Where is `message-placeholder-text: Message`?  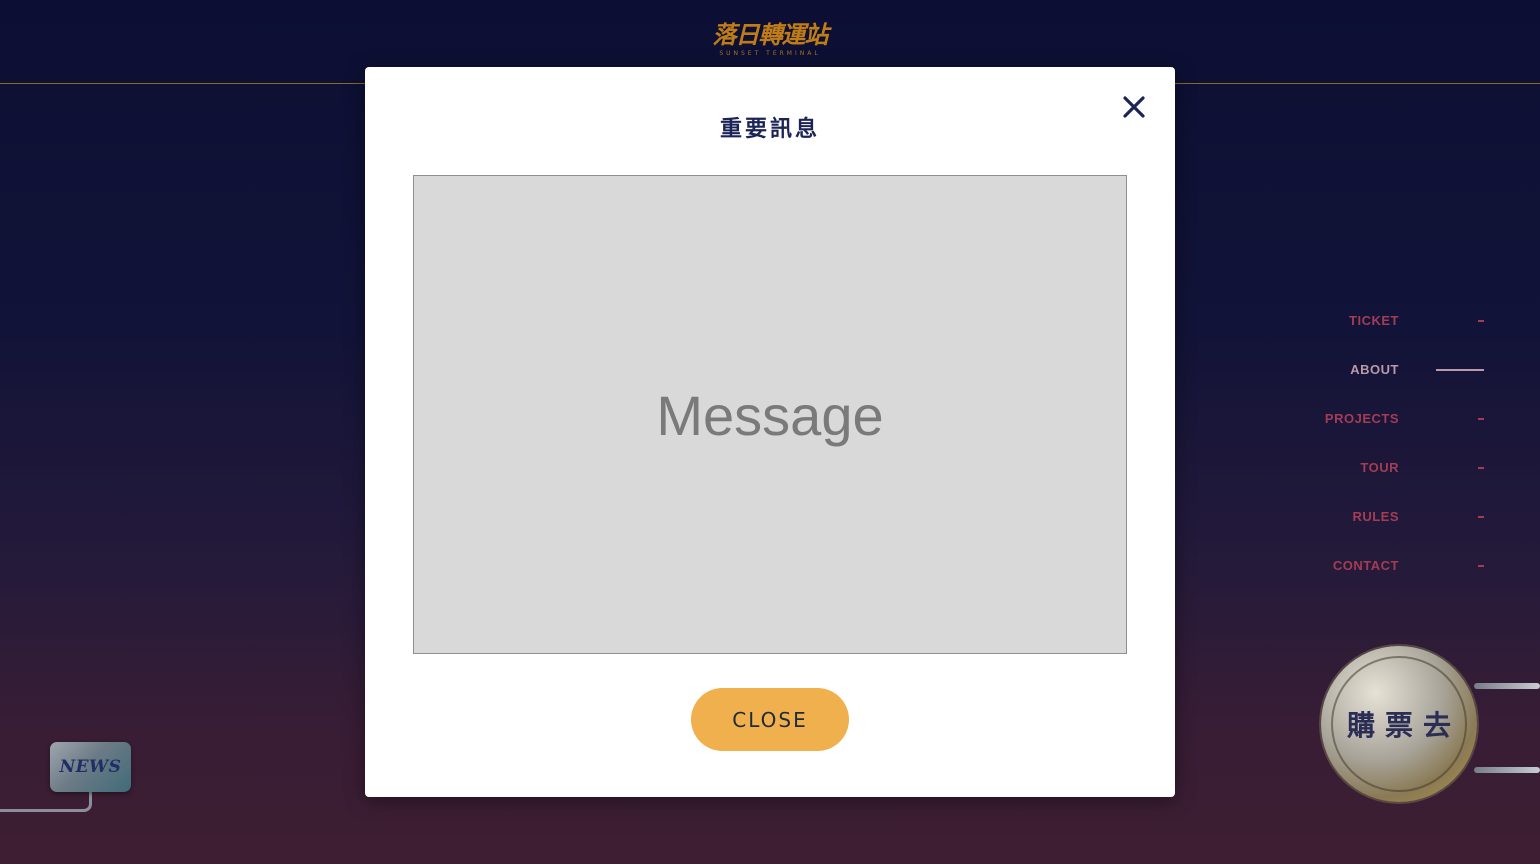
message-placeholder-text: Message is located at coordinates (770, 415).